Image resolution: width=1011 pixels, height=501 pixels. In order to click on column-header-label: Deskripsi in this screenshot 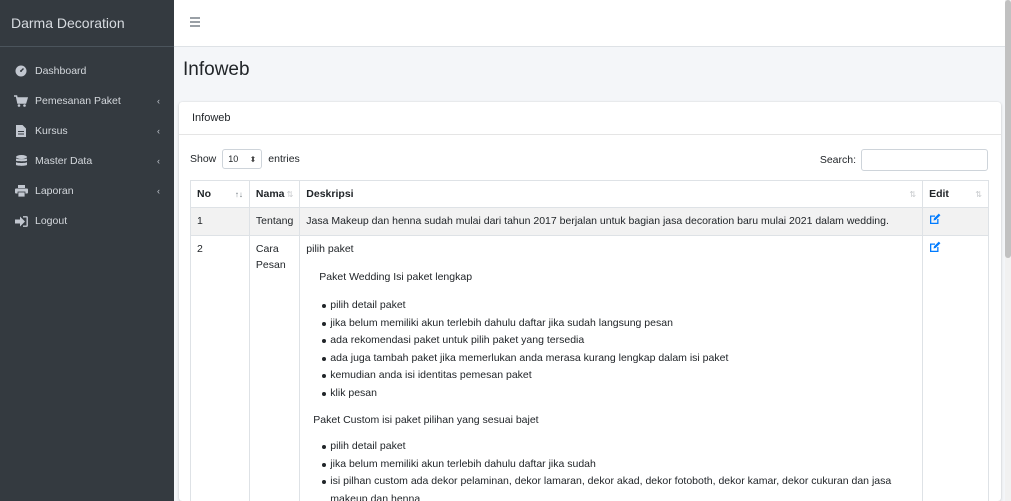, I will do `click(330, 194)`.